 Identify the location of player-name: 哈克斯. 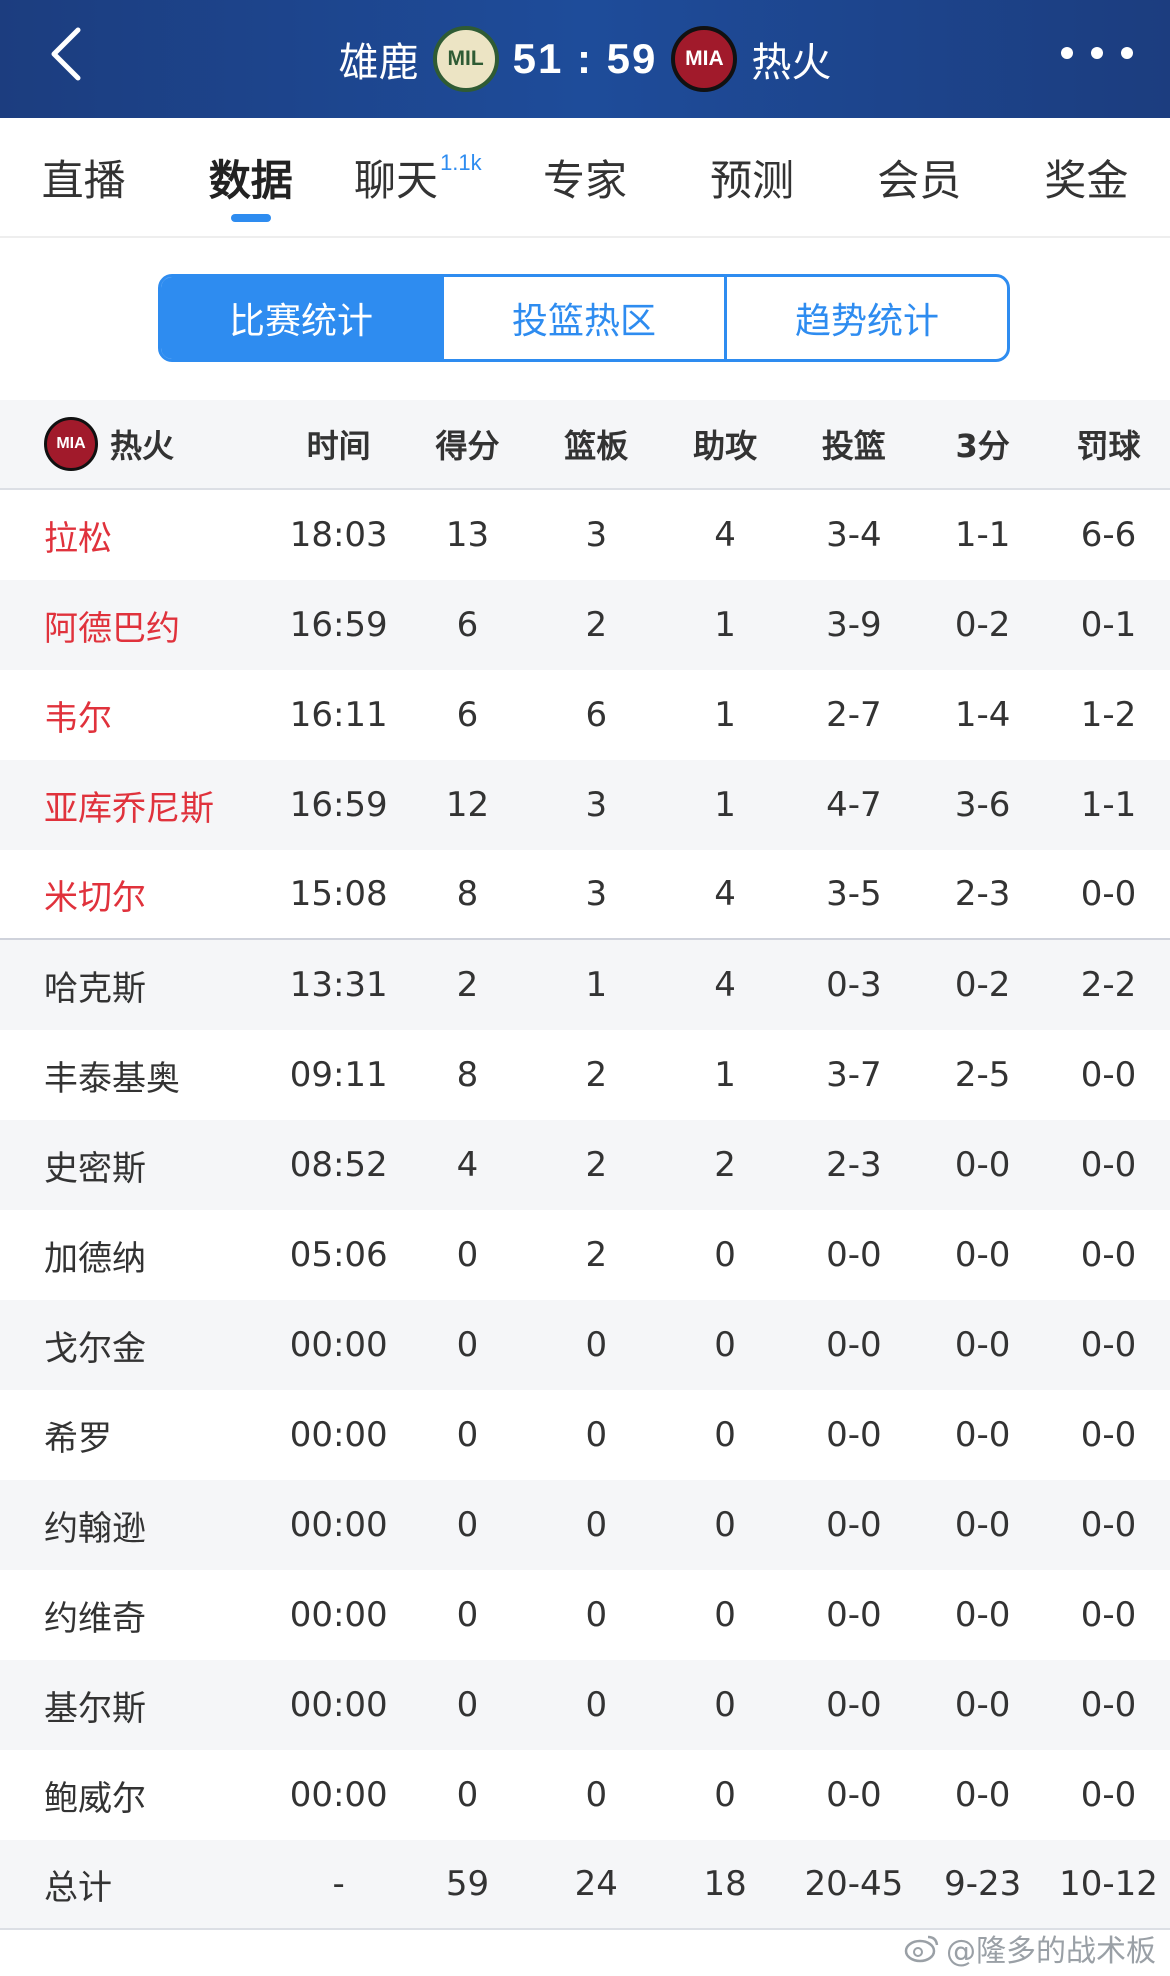
(137, 985).